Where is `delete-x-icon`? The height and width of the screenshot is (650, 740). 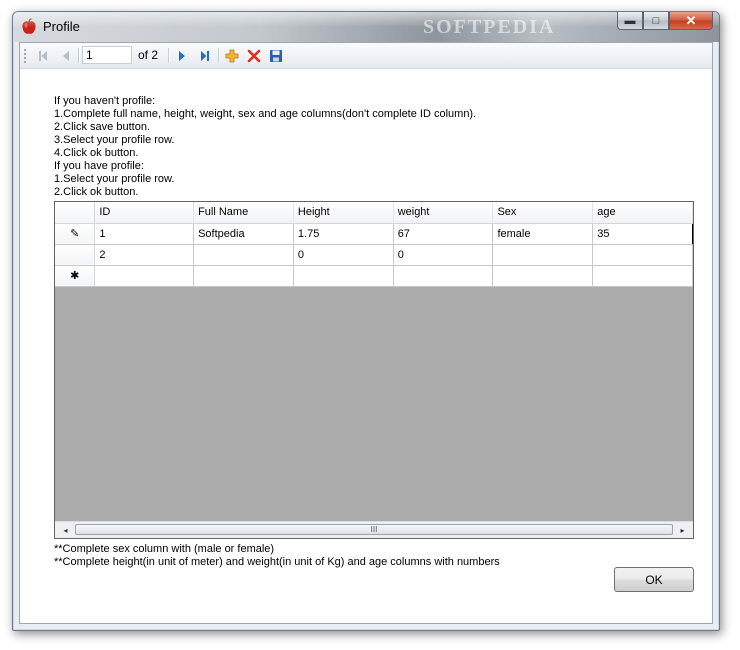 delete-x-icon is located at coordinates (254, 55).